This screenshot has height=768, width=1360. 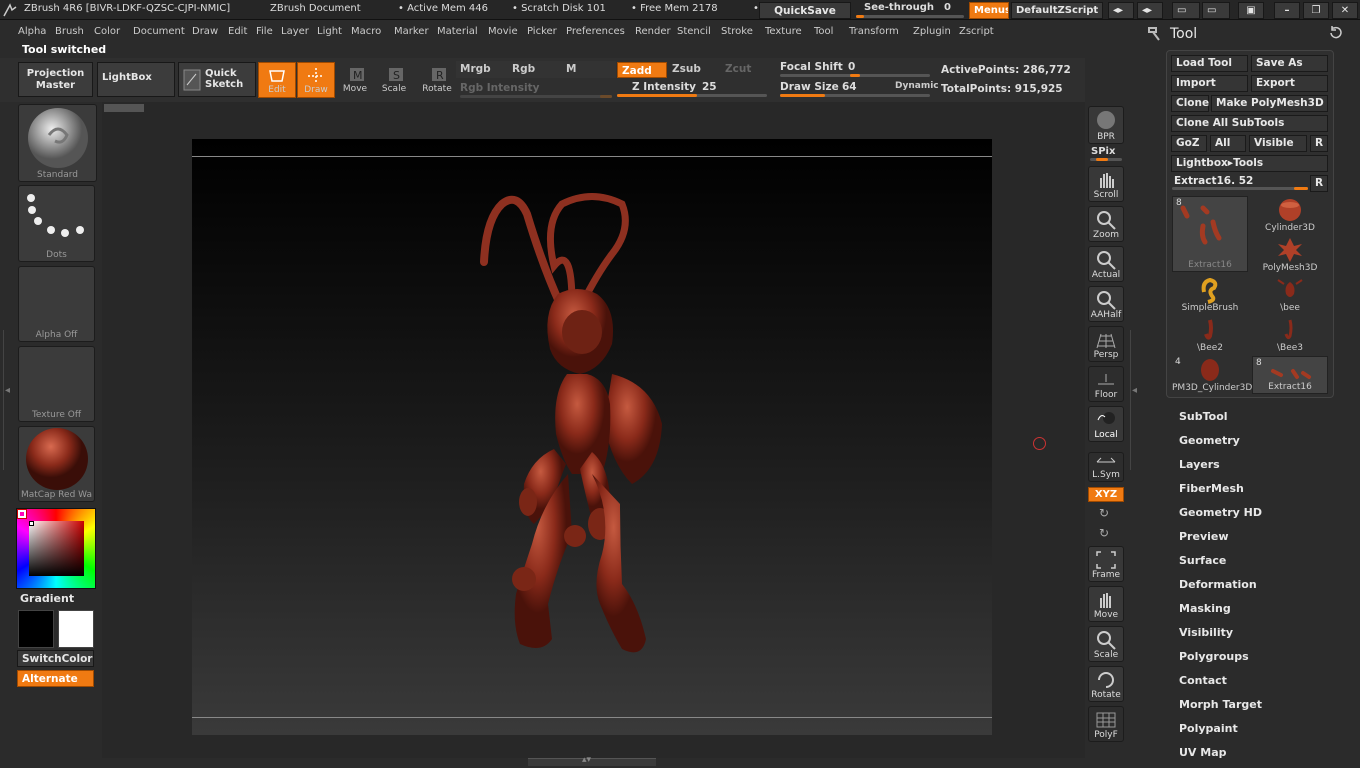 I want to click on menu-zscript: Zscript, so click(x=976, y=31).